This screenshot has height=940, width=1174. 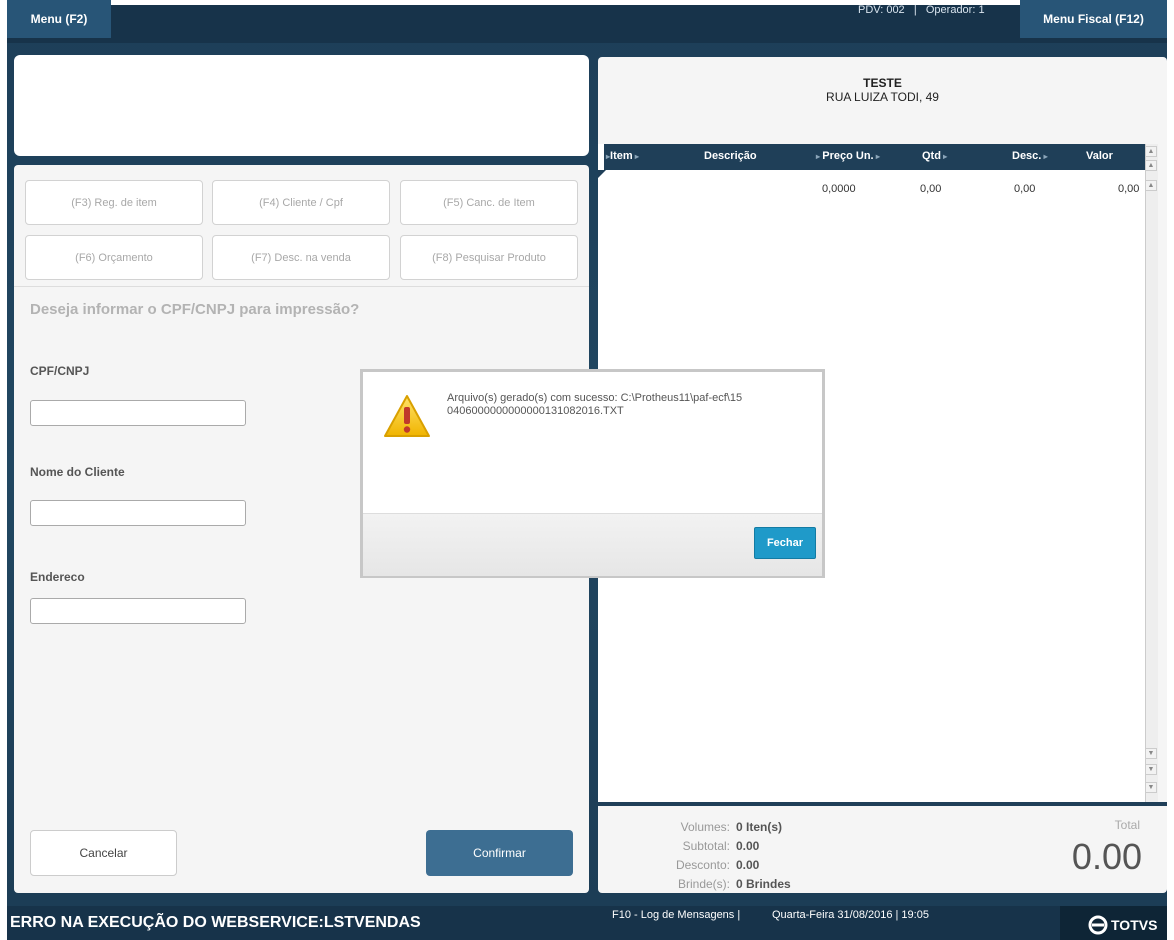 What do you see at coordinates (1151, 753) in the screenshot?
I see `scroll-down-icon: ▼` at bounding box center [1151, 753].